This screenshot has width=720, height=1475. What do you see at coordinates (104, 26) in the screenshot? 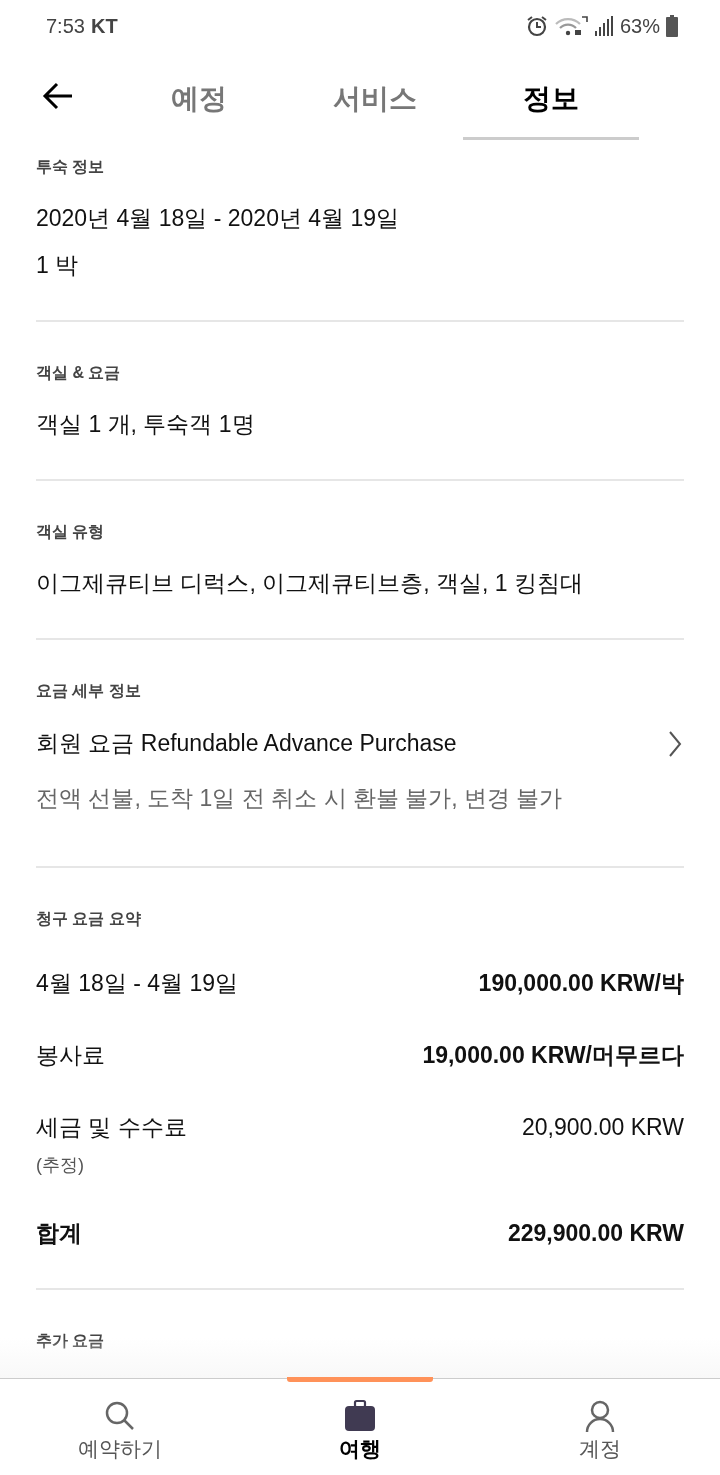
I see `carrier-name: KT` at bounding box center [104, 26].